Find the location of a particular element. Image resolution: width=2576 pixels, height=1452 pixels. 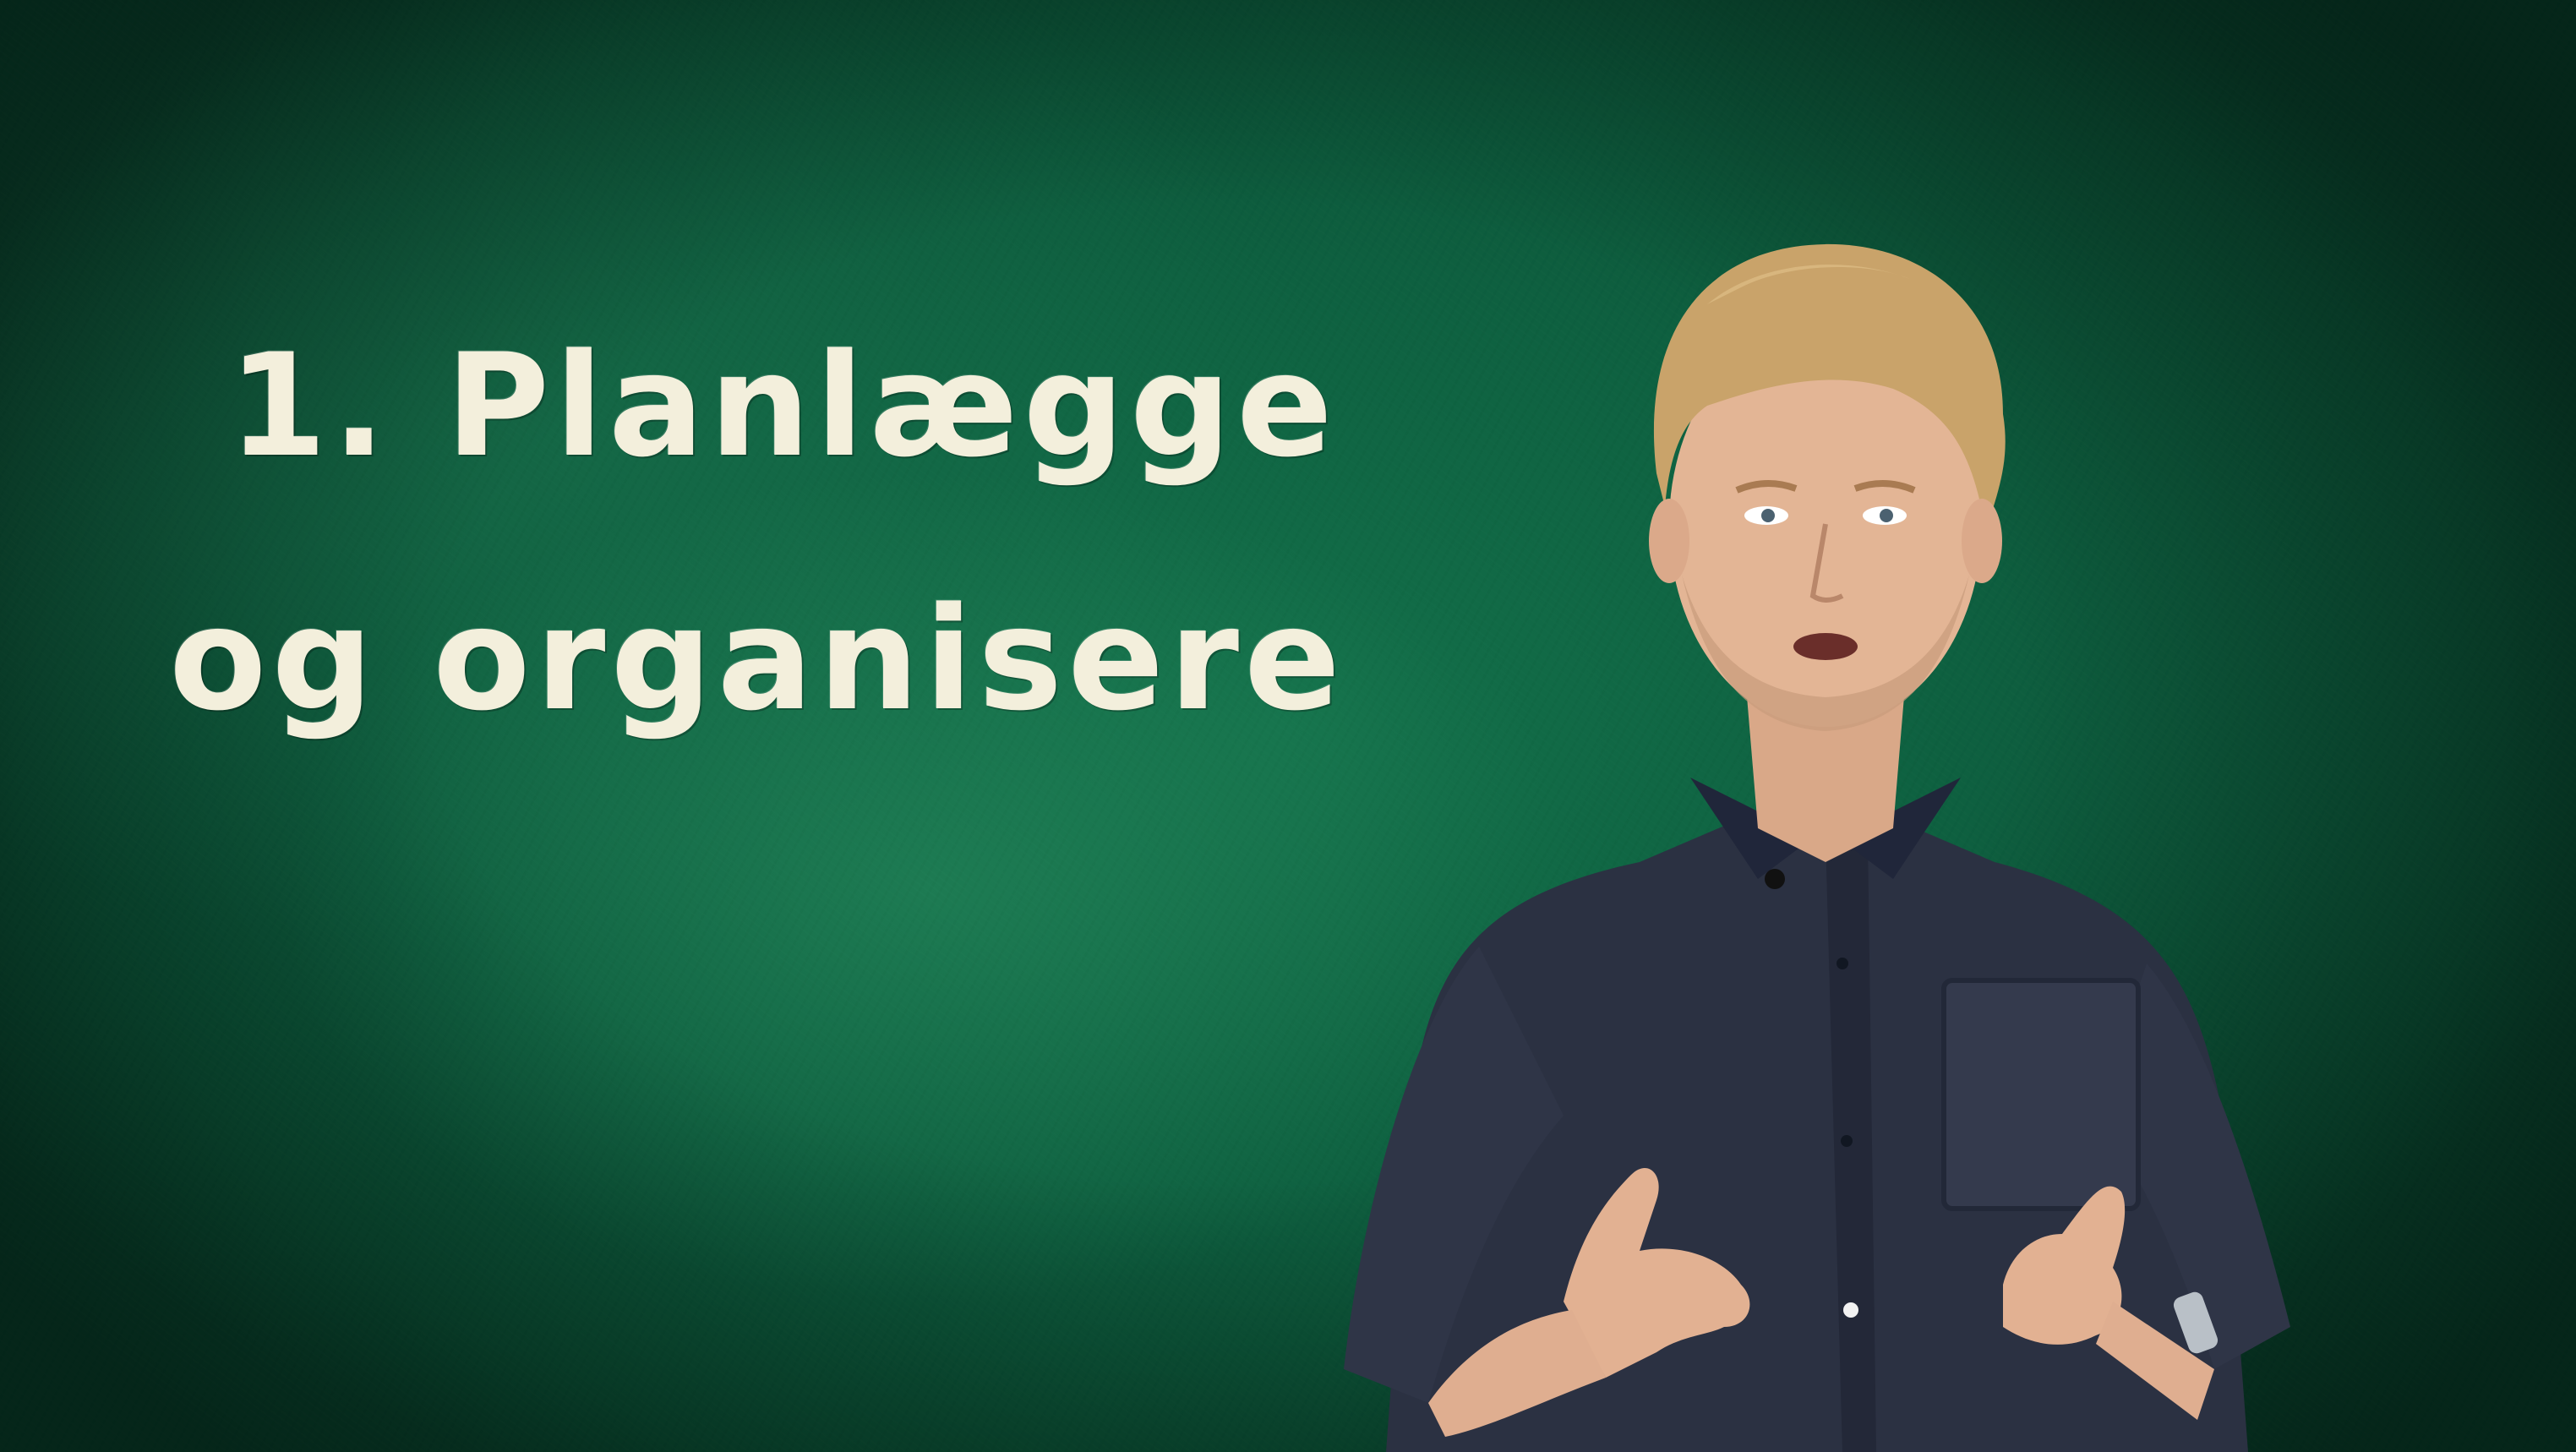

headline-line-1: 1. Planlægge is located at coordinates (783, 406).